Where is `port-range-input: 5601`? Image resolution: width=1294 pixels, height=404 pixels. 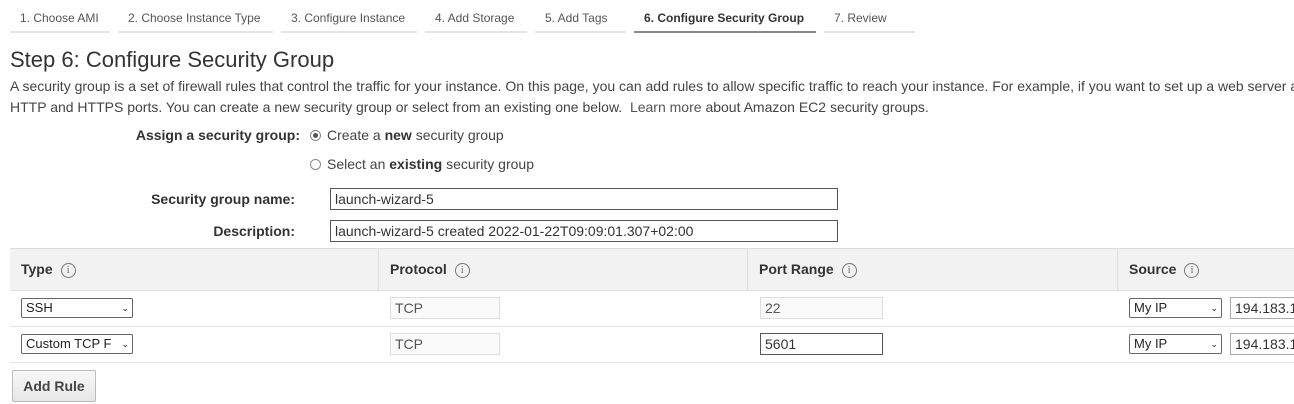
port-range-input: 5601 is located at coordinates (821, 344).